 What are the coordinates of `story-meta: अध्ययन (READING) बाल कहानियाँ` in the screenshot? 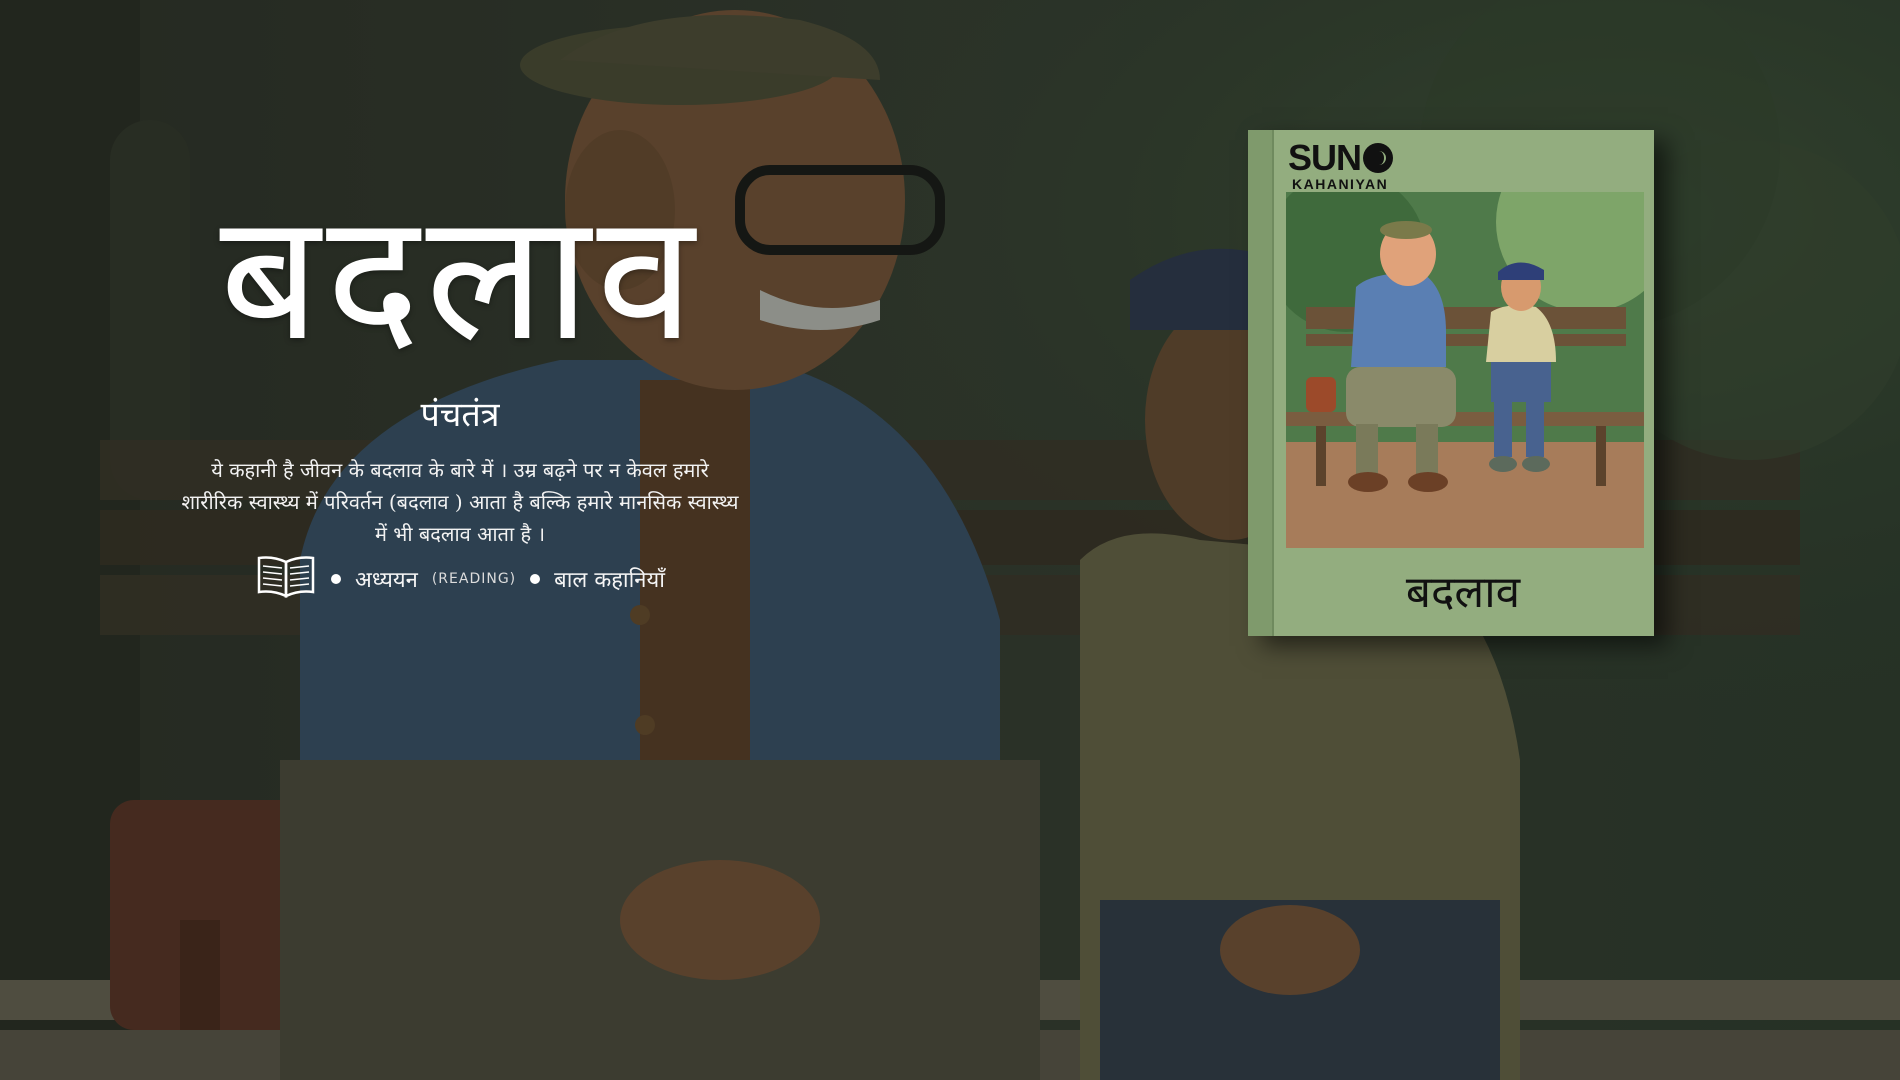 It's located at (460, 579).